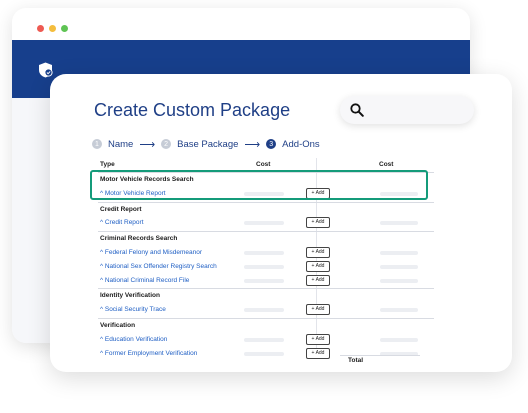 This screenshot has height=413, width=528. I want to click on step-number: 2, so click(166, 144).